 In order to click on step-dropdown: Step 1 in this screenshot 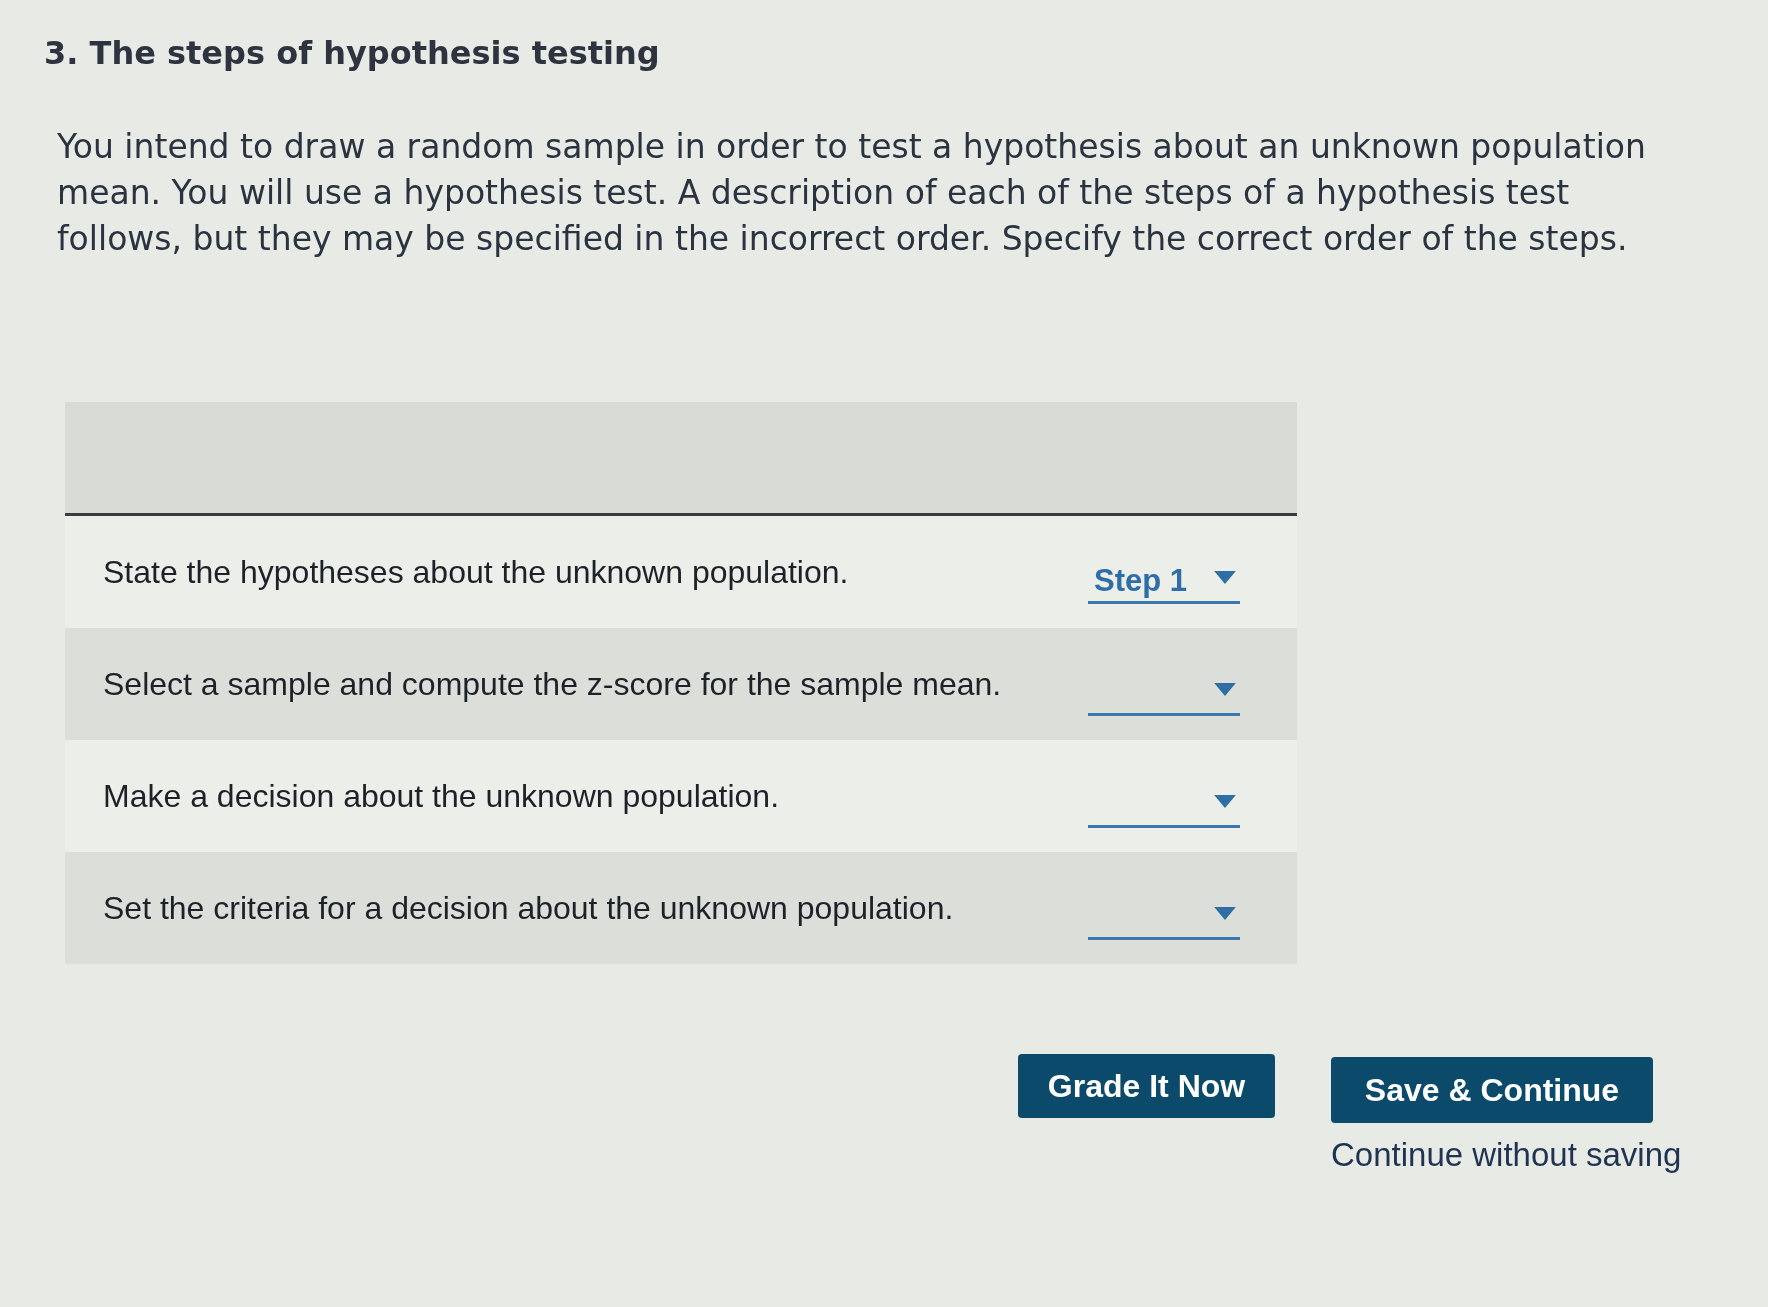, I will do `click(1164, 581)`.